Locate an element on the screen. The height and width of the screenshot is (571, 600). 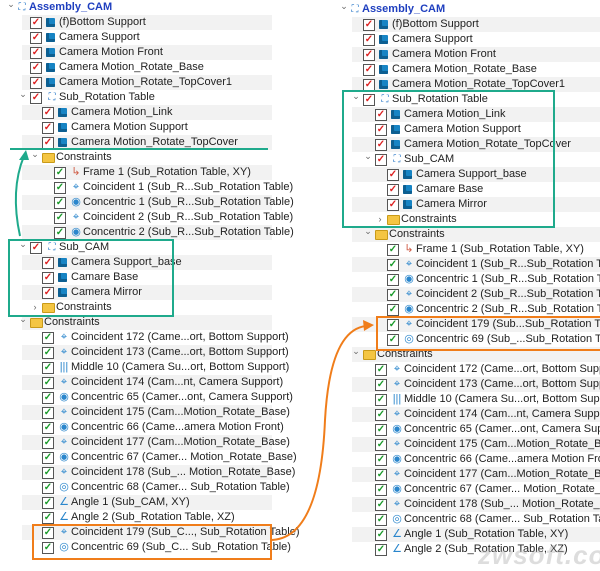
chevron-right-icon: › is located at coordinates (35, 307).